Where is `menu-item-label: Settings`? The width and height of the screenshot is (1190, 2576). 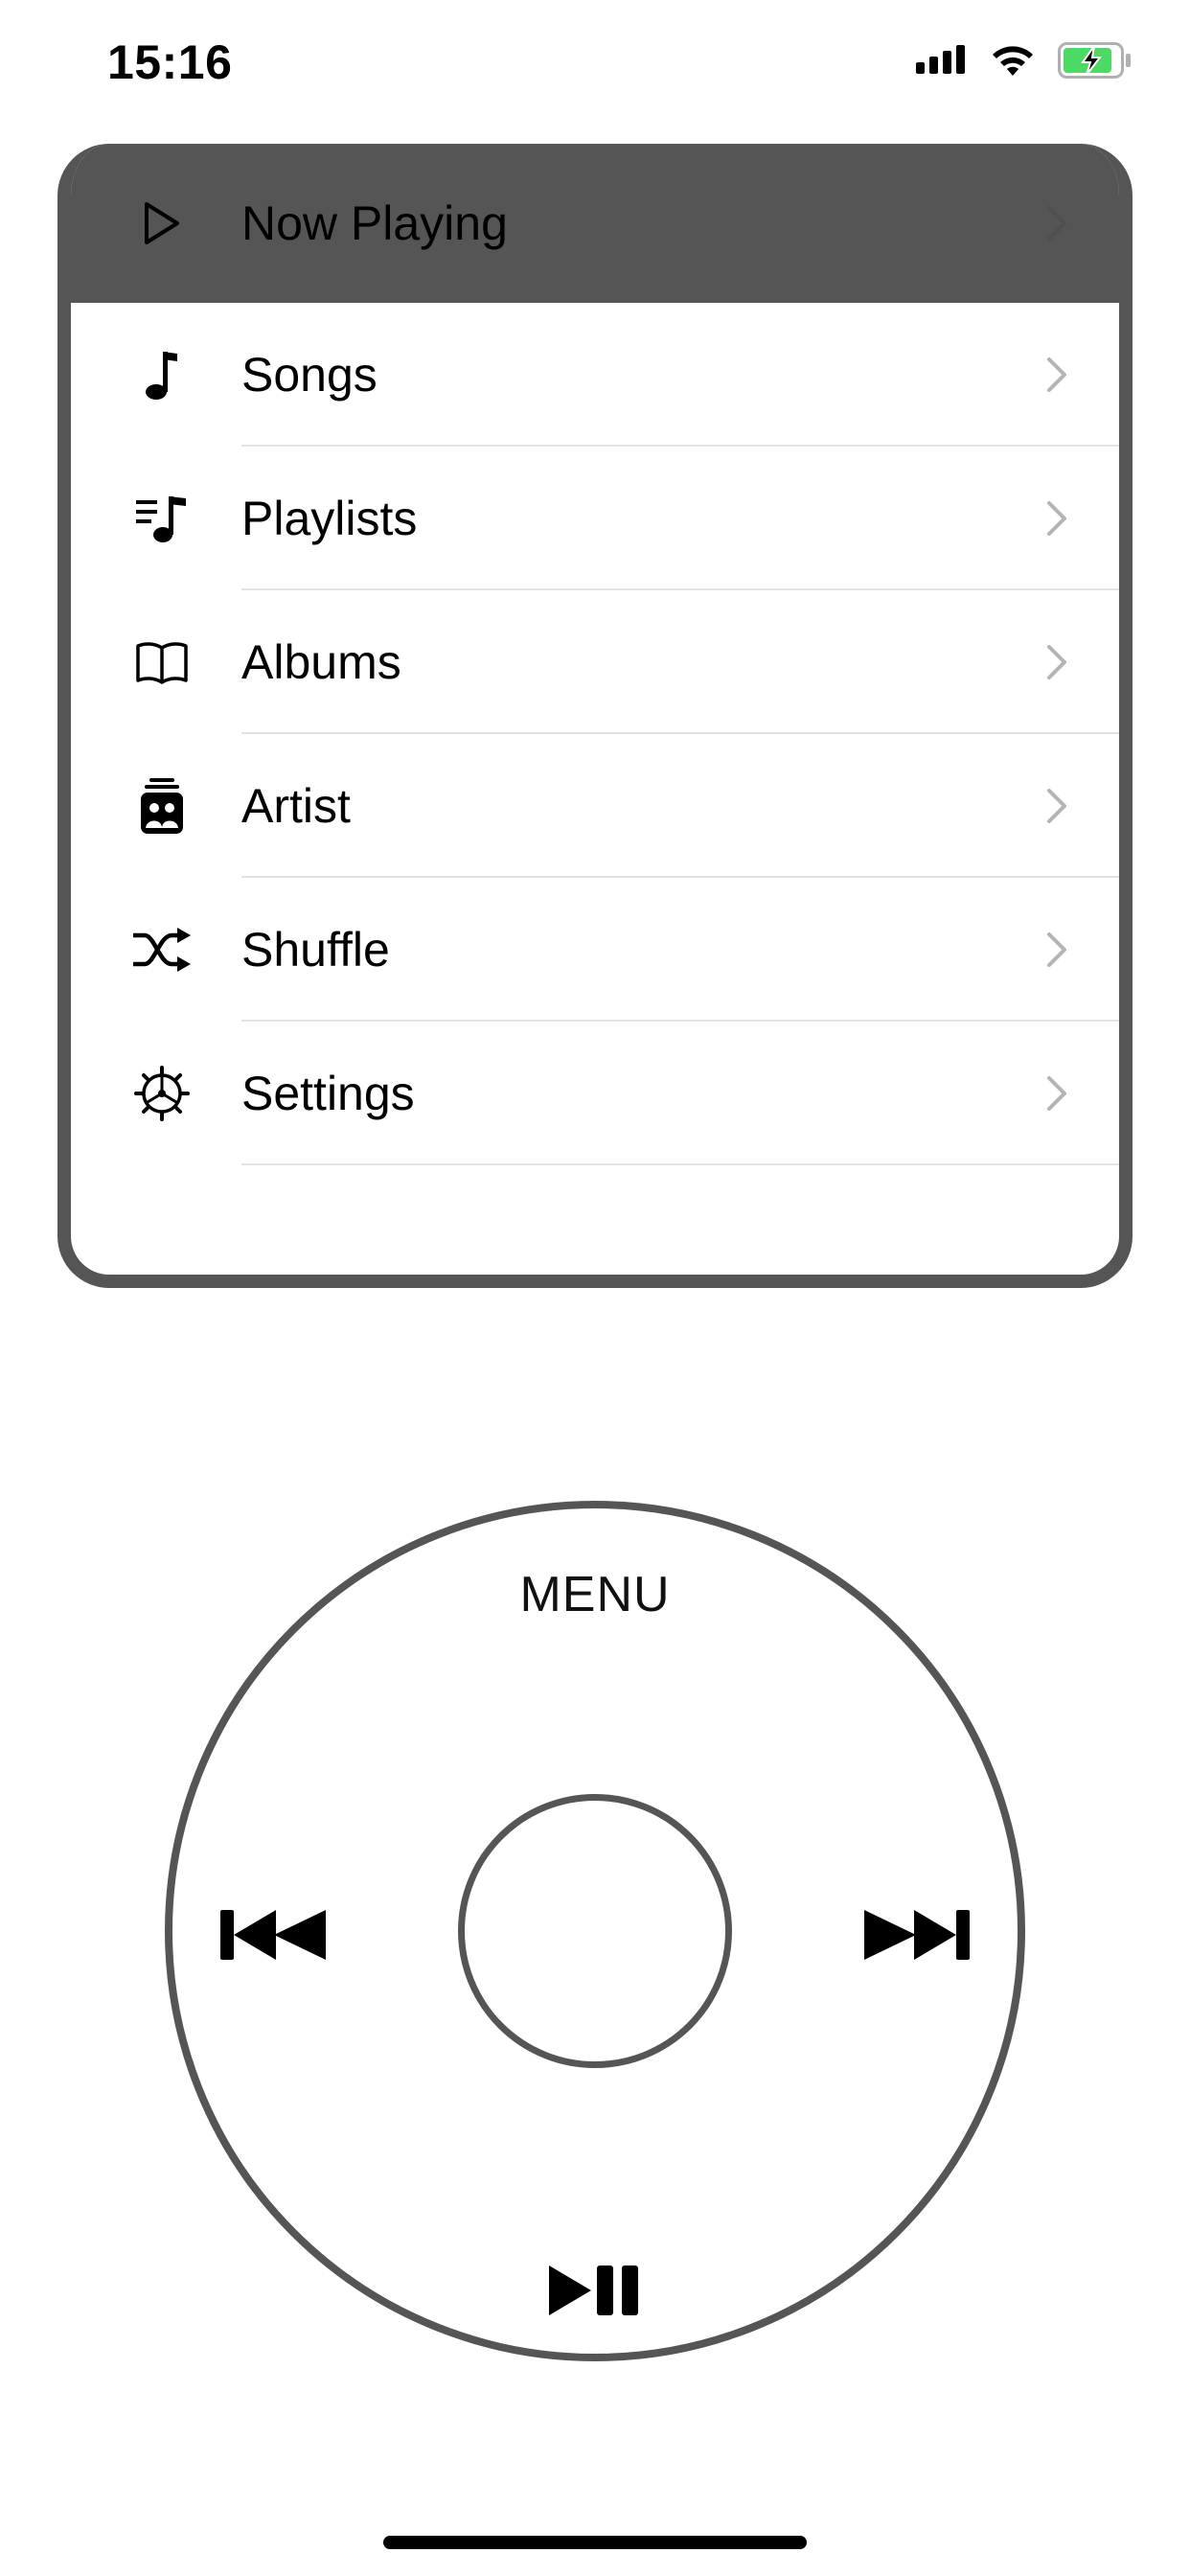 menu-item-label: Settings is located at coordinates (328, 1093).